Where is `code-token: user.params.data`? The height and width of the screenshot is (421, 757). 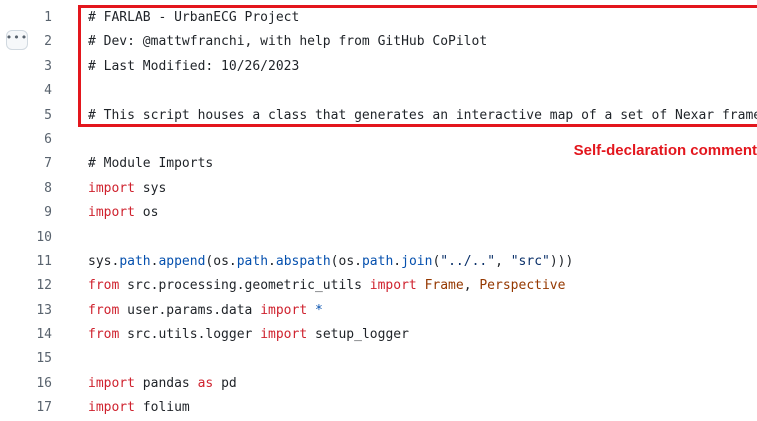
code-token: user.params.data is located at coordinates (190, 310).